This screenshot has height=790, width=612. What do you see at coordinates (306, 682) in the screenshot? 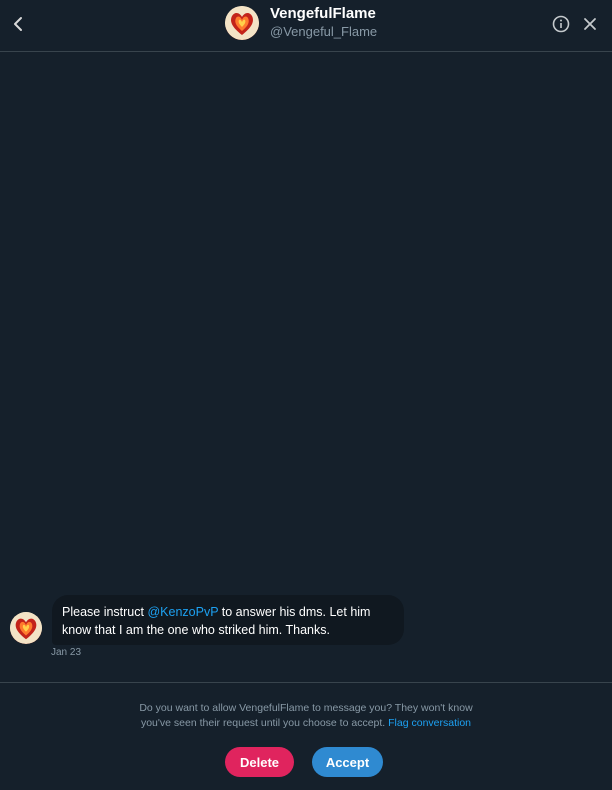
I see `divider` at bounding box center [306, 682].